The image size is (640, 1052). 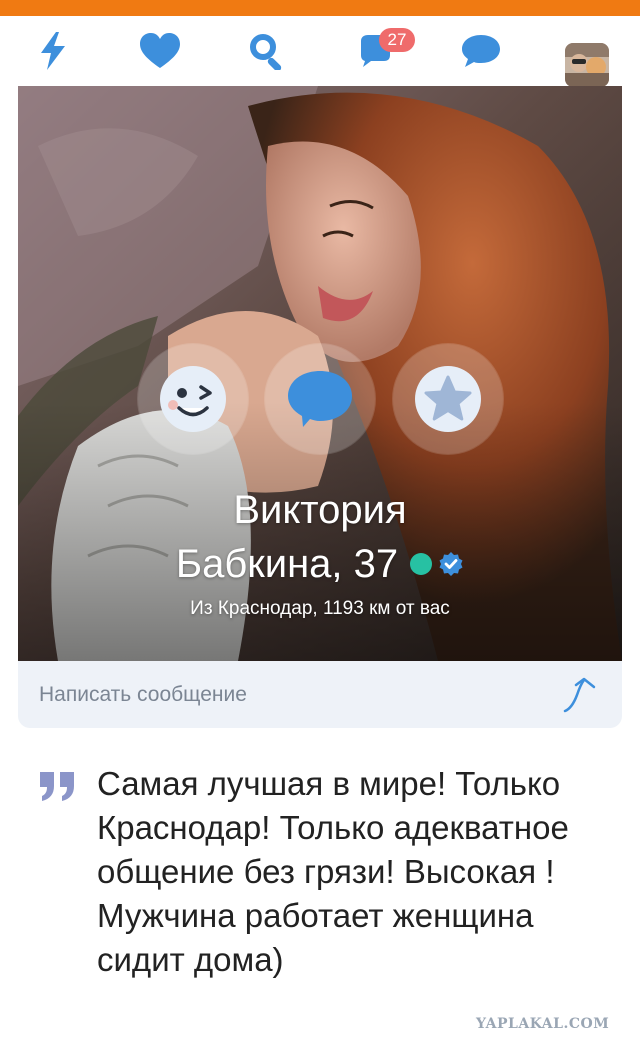 What do you see at coordinates (320, 510) in the screenshot?
I see `profile-name: Виктория` at bounding box center [320, 510].